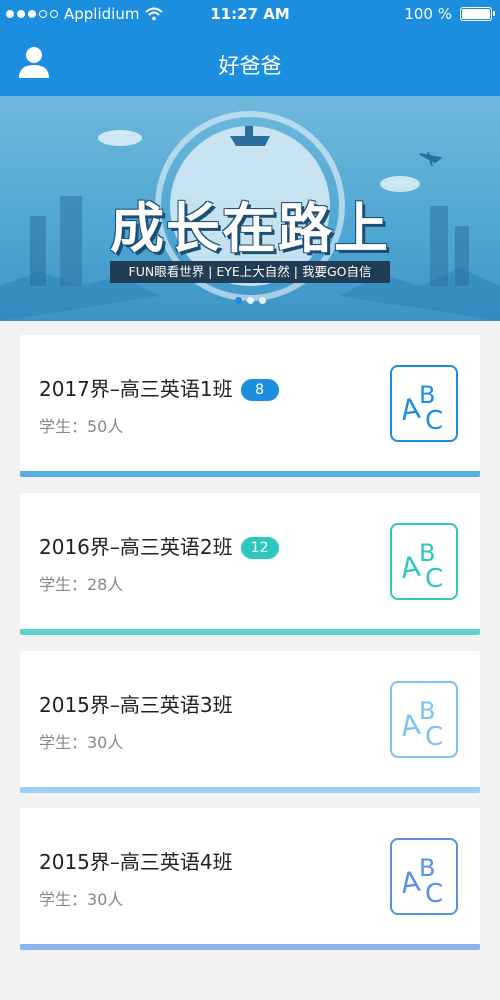 Image resolution: width=500 pixels, height=1000 pixels. I want to click on banner-title: 成长在路上, so click(250, 228).